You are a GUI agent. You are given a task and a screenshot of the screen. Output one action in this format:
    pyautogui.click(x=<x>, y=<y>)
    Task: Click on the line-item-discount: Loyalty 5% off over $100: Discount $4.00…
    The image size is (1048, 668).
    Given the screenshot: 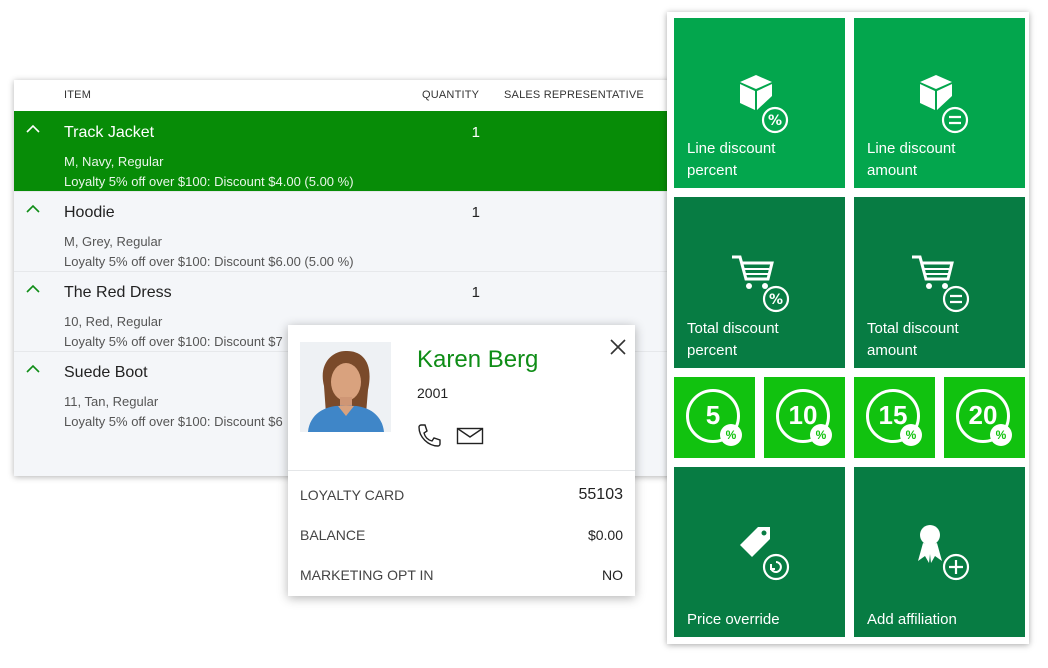 What is the action you would take?
    pyautogui.click(x=209, y=181)
    